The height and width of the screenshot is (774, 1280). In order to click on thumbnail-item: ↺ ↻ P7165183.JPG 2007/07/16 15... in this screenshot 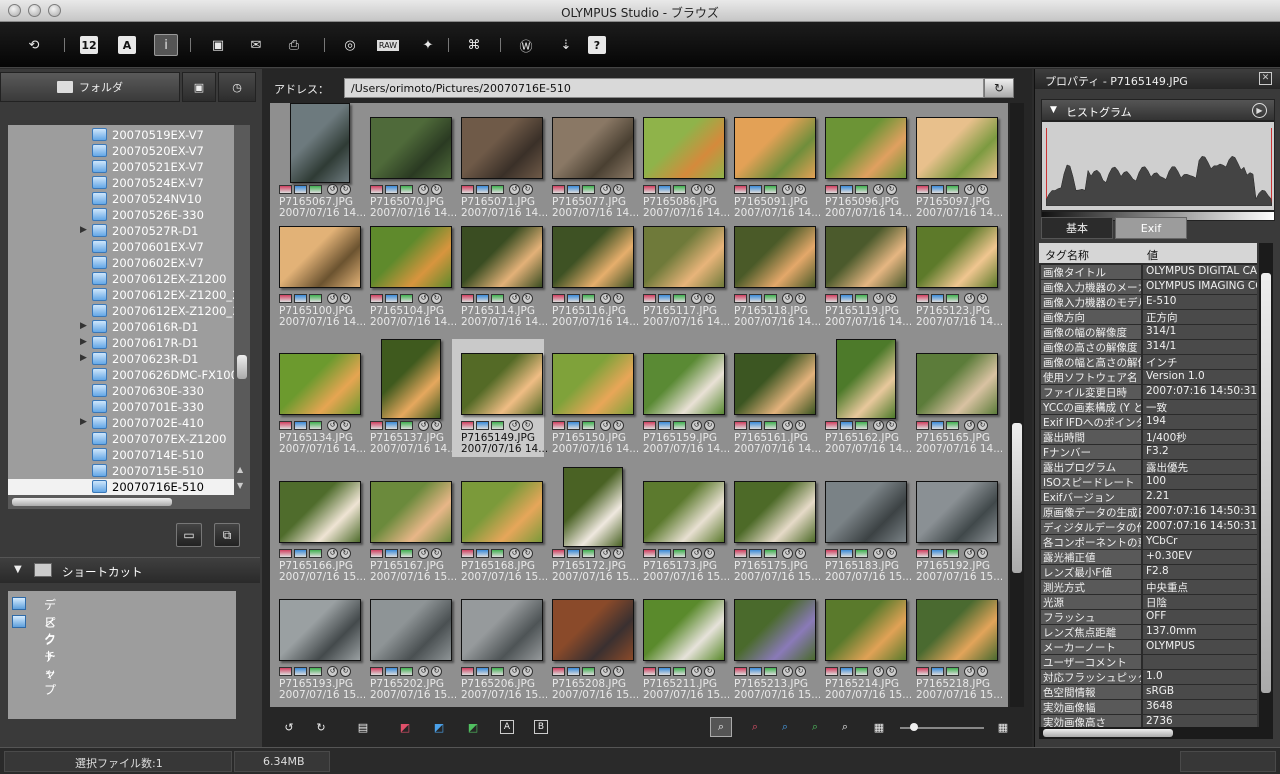, I will do `click(863, 526)`.